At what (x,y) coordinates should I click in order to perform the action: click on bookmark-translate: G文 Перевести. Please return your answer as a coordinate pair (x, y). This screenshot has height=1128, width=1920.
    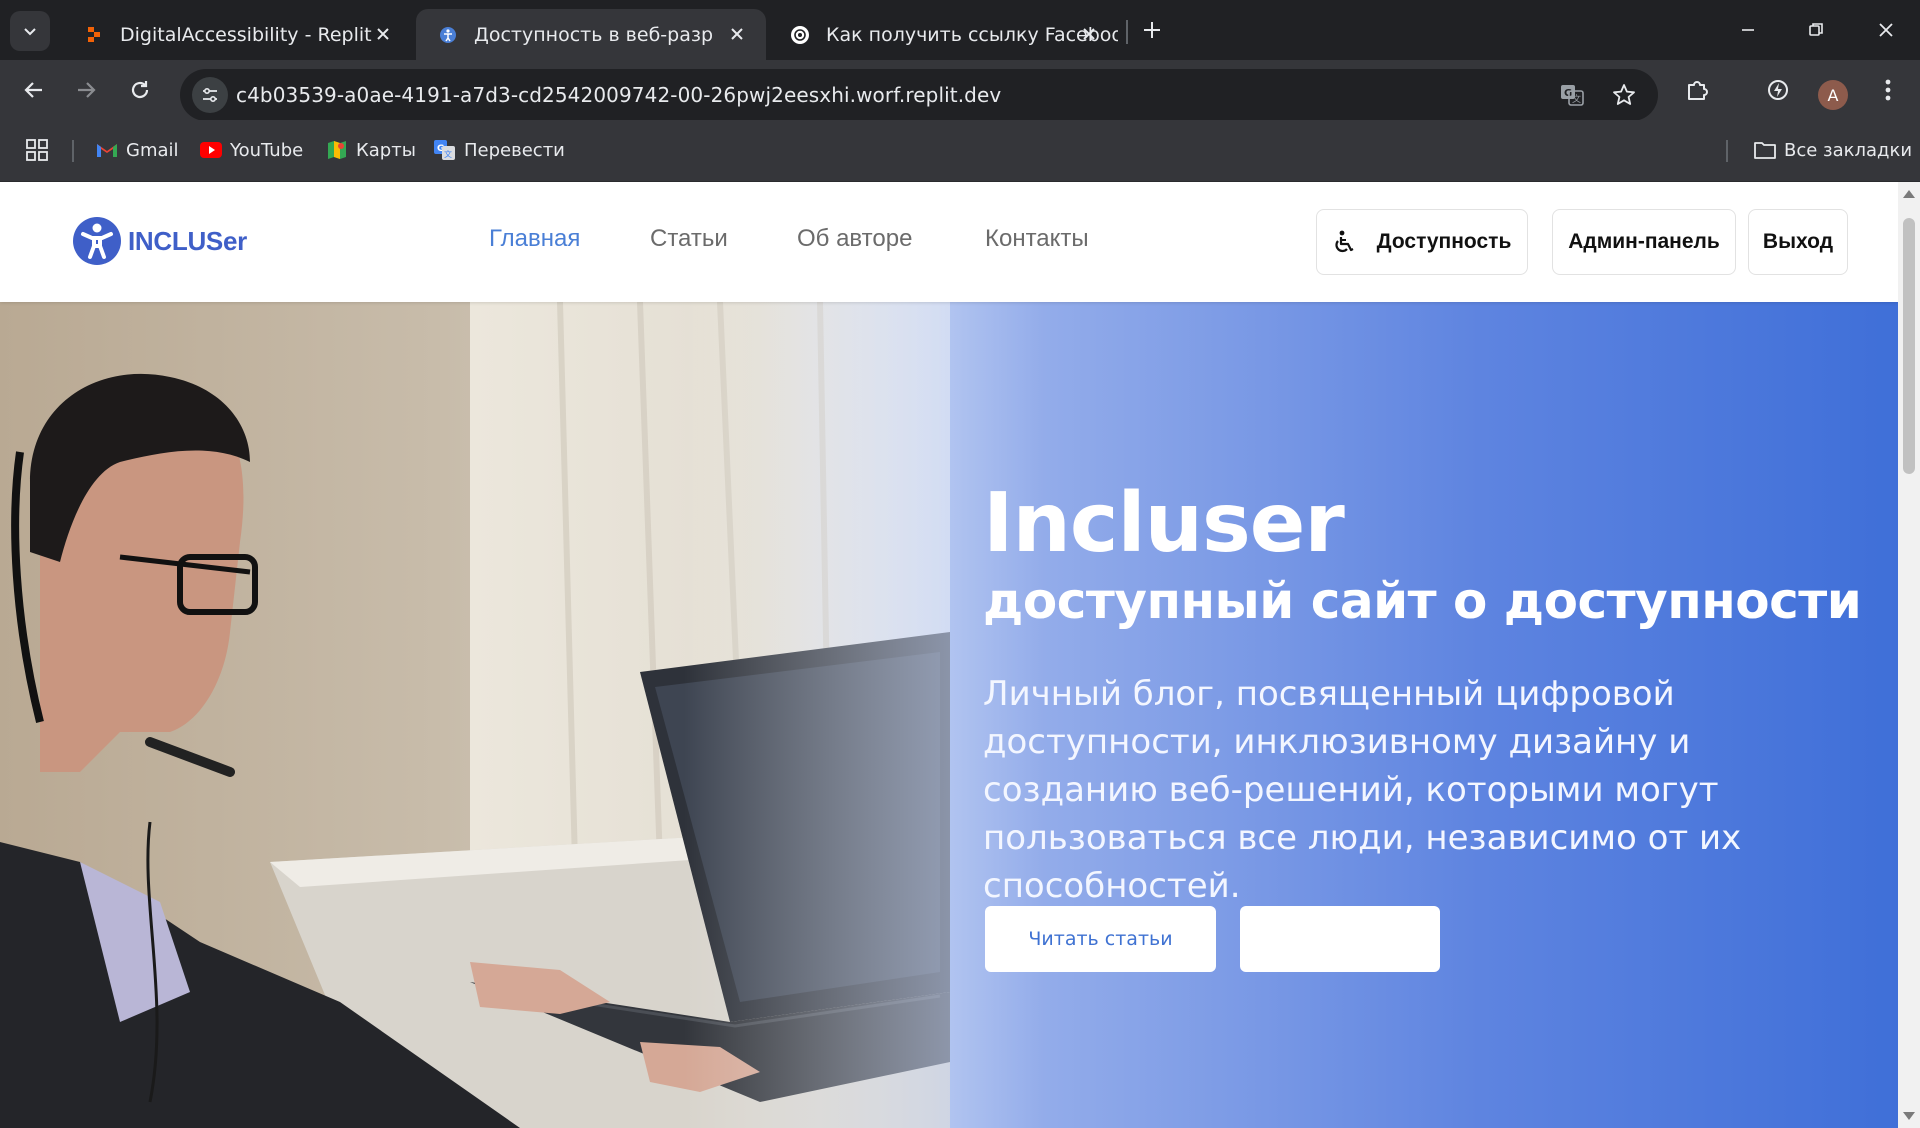
    Looking at the image, I should click on (499, 150).